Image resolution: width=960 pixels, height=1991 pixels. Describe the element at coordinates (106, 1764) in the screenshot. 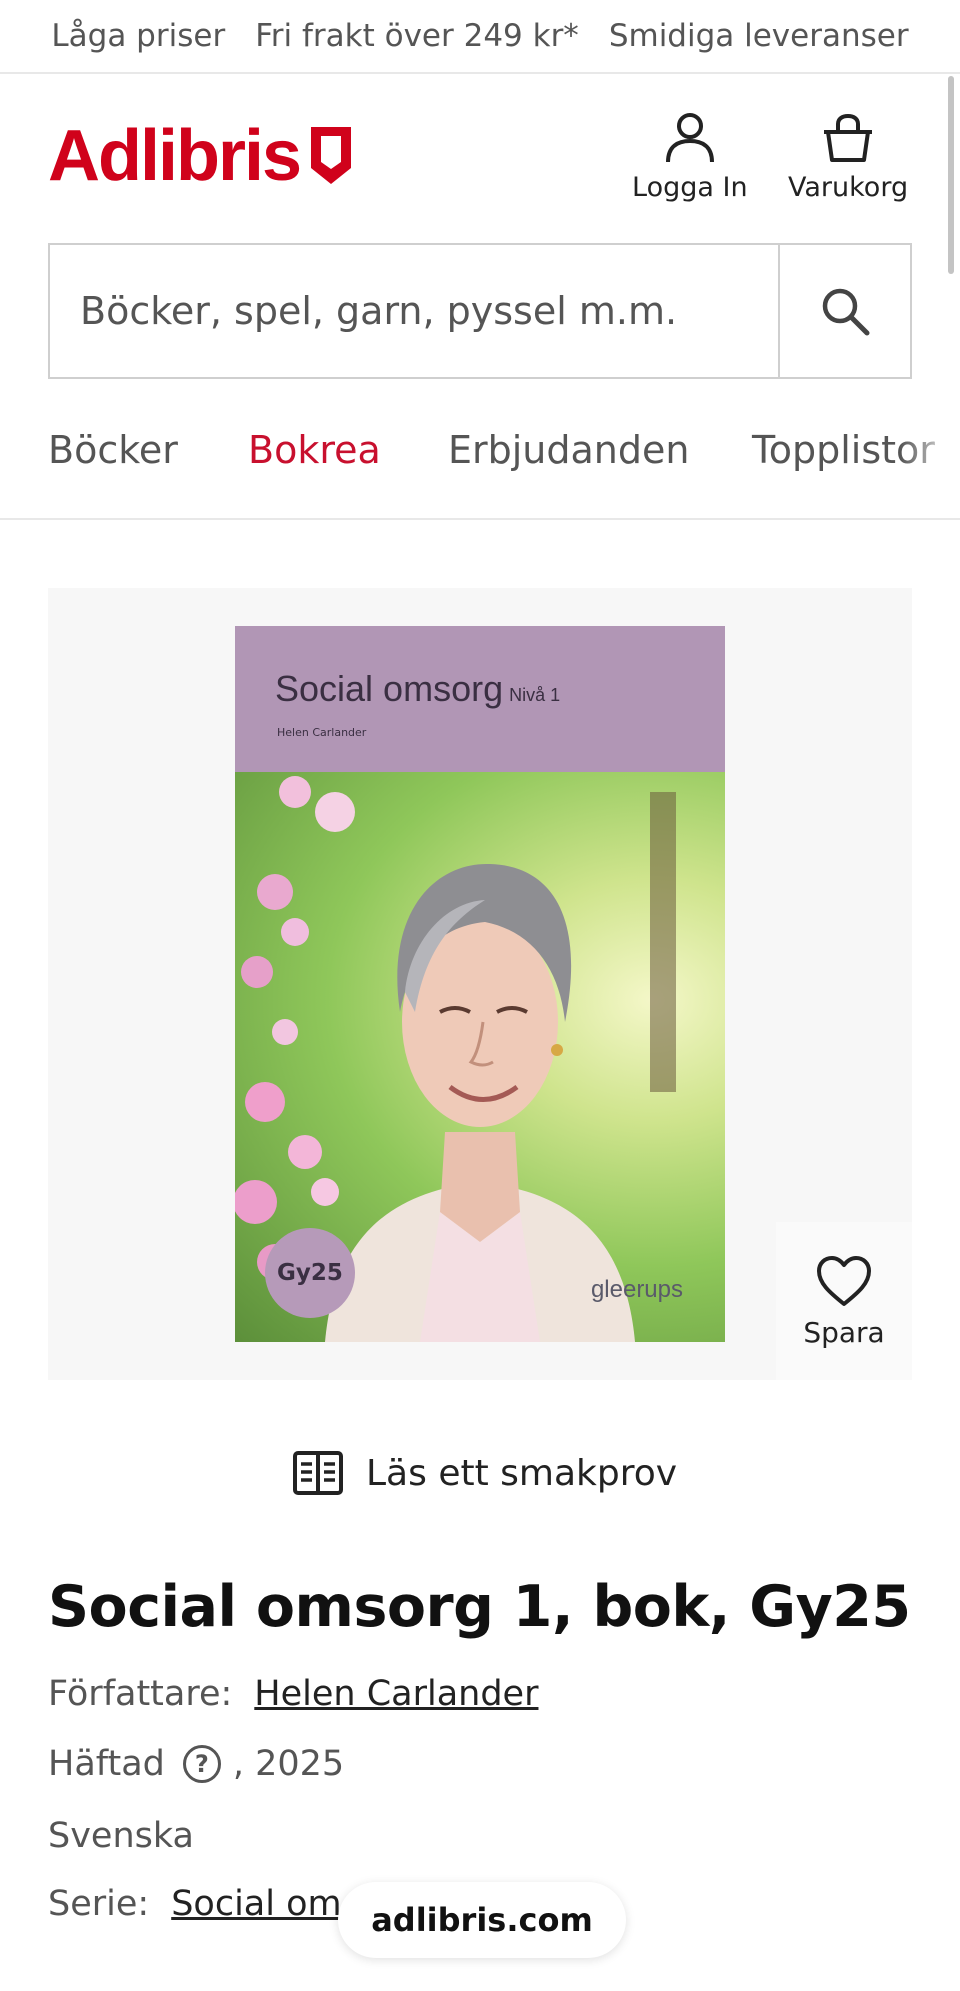

I see `binding-label: Häftad` at that location.